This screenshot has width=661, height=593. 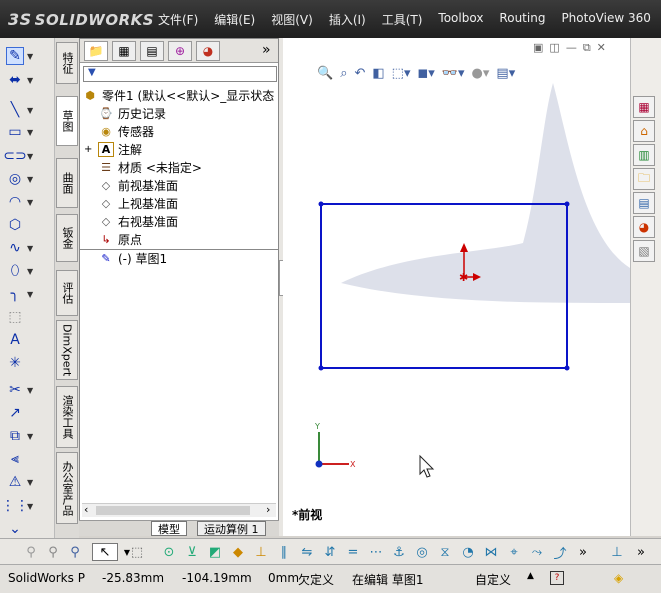 I want to click on perpendicular-icon: ⊥, so click(x=261, y=552).